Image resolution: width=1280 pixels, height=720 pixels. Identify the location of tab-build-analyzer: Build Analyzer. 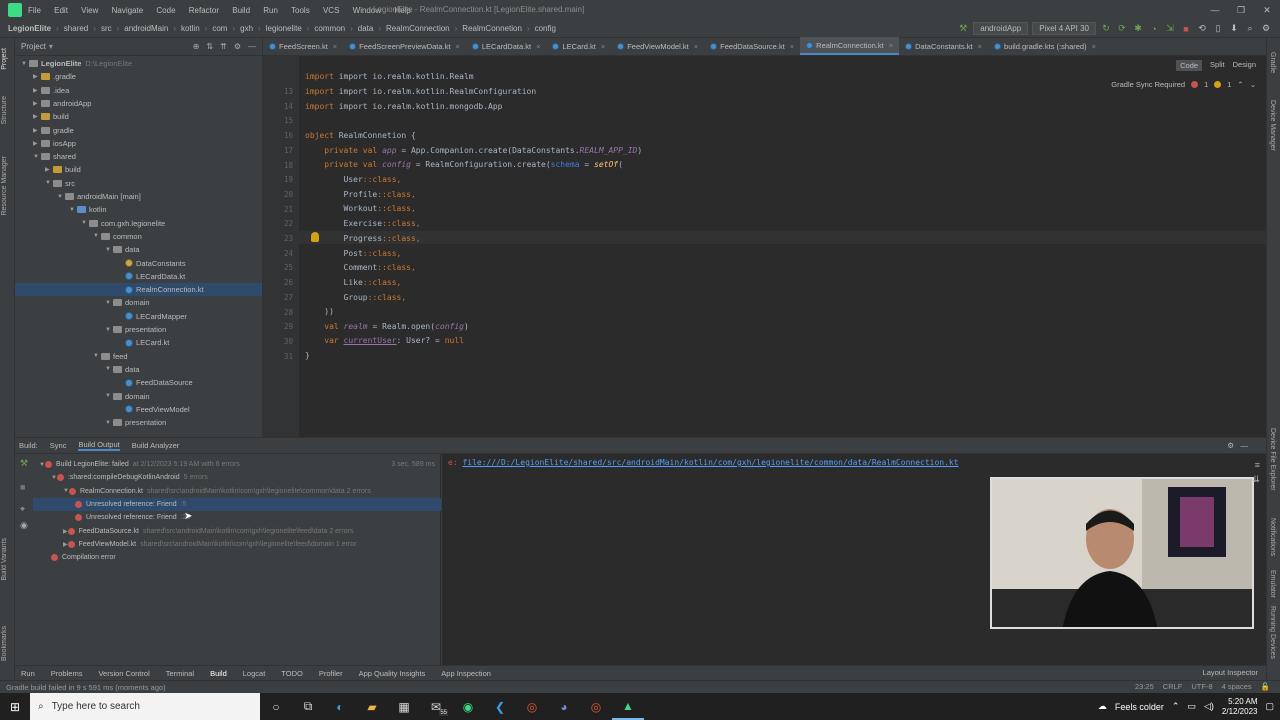
(156, 445).